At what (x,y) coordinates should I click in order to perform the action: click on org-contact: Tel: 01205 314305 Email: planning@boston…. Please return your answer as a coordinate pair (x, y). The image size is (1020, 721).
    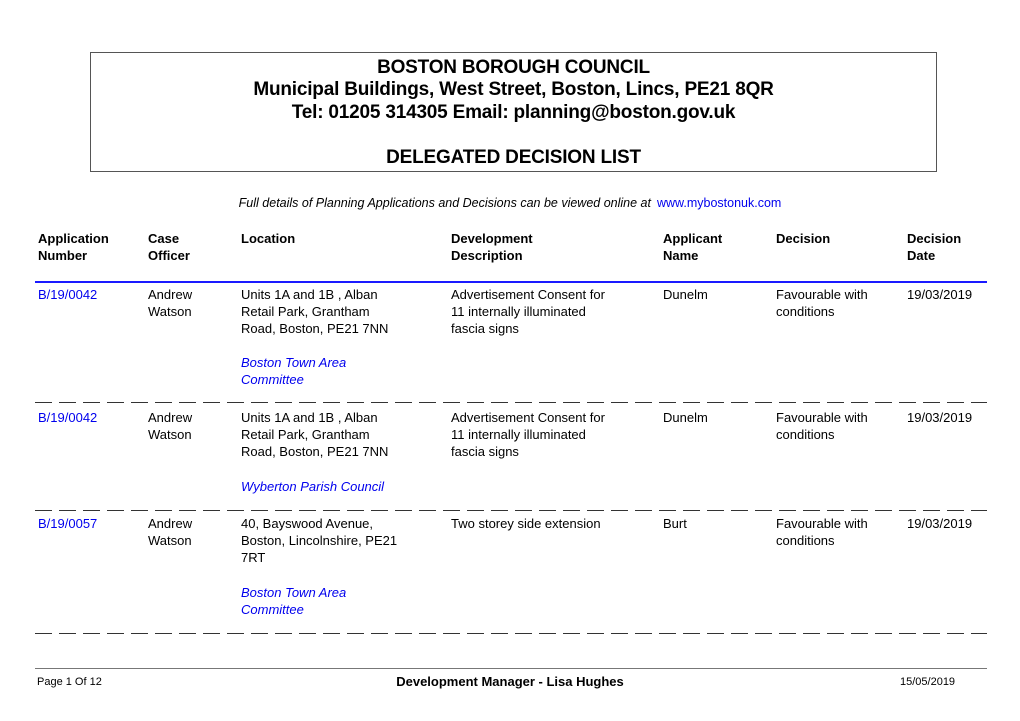
    Looking at the image, I should click on (513, 112).